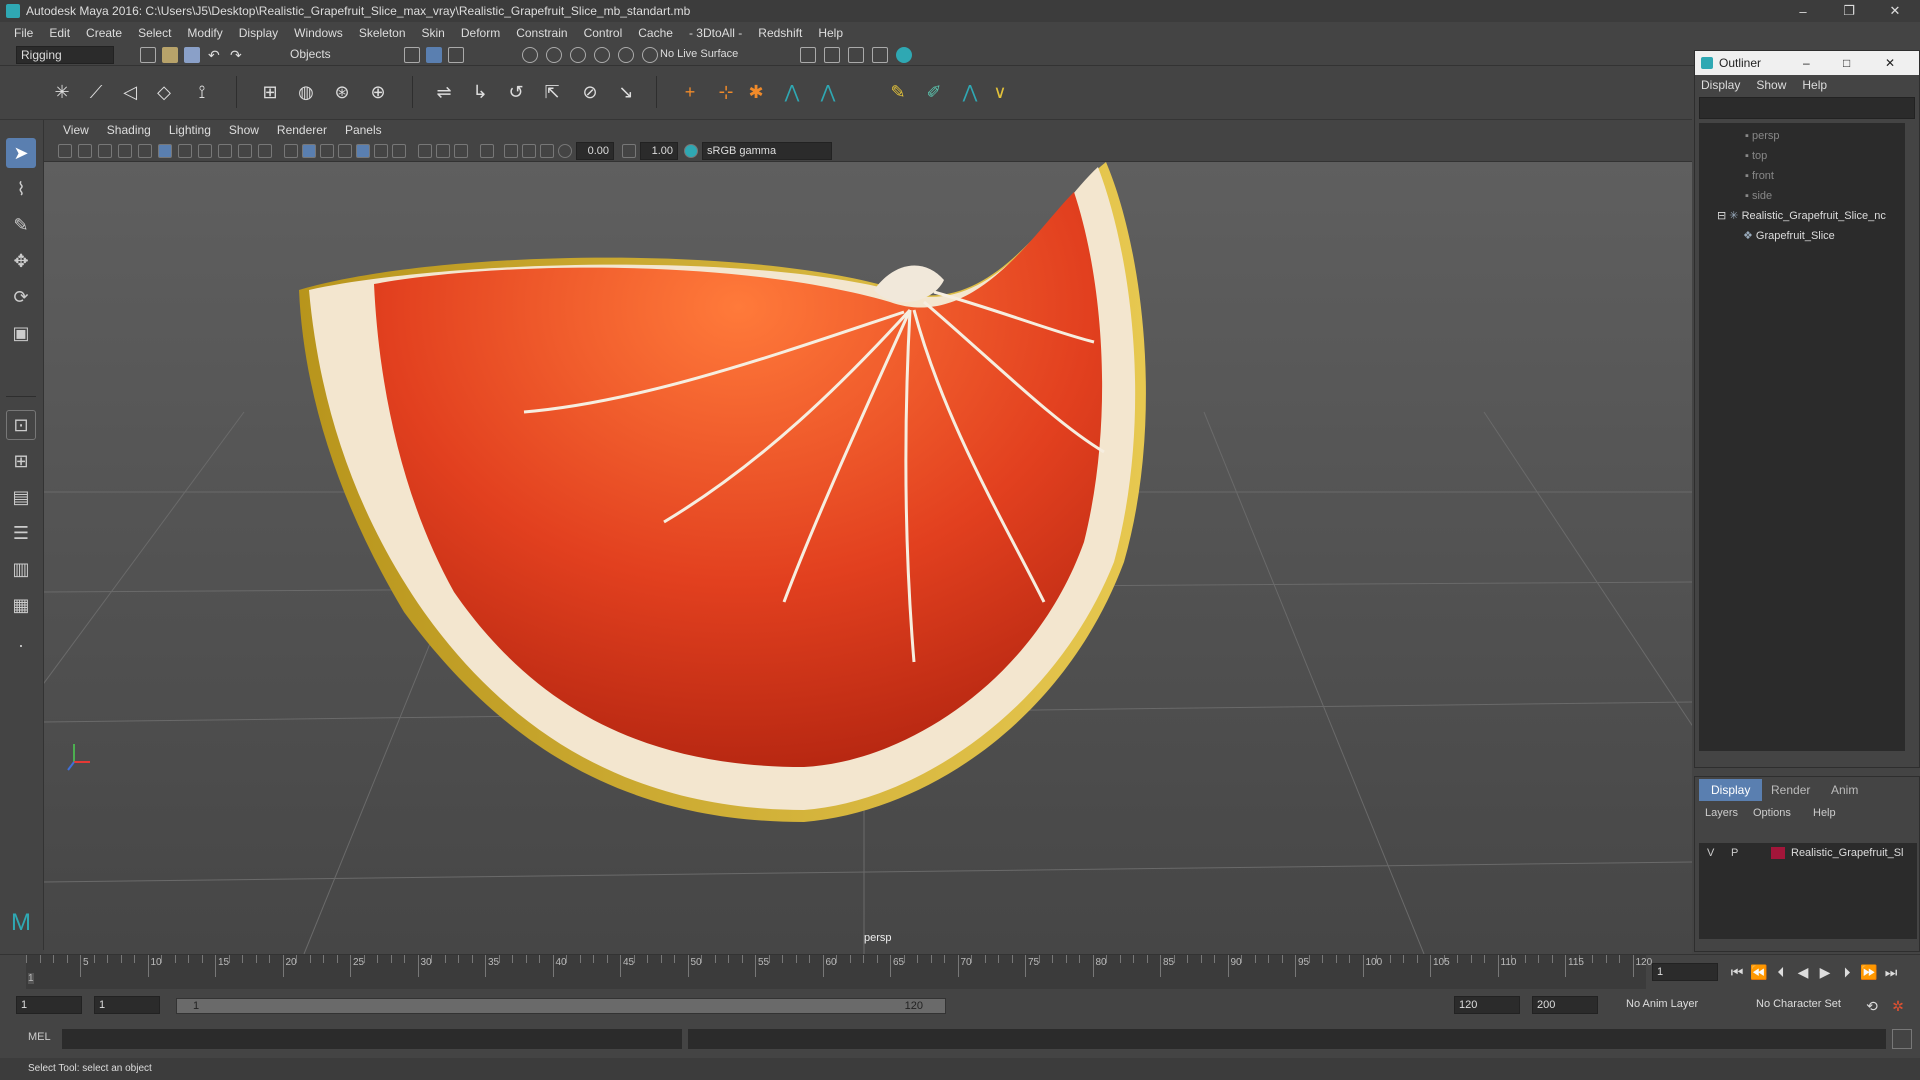  Describe the element at coordinates (21, 497) in the screenshot. I see `outliner-layout-icon: ▤` at that location.